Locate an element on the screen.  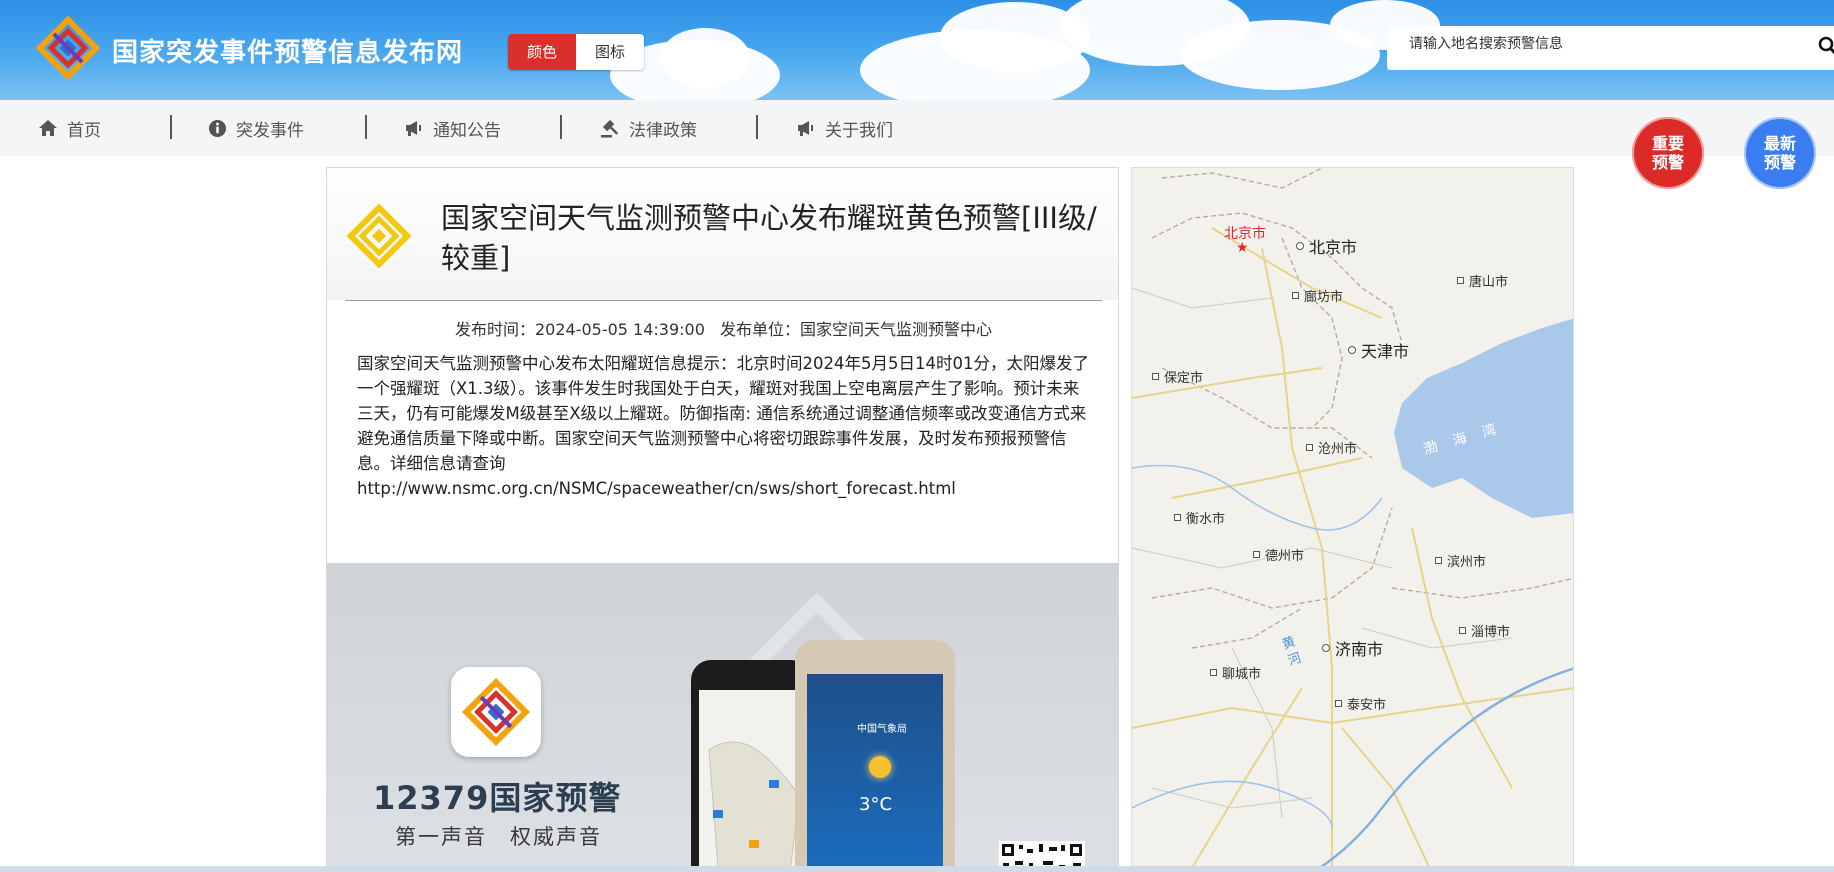
nav-item-about: 关于我们 is located at coordinates (844, 128).